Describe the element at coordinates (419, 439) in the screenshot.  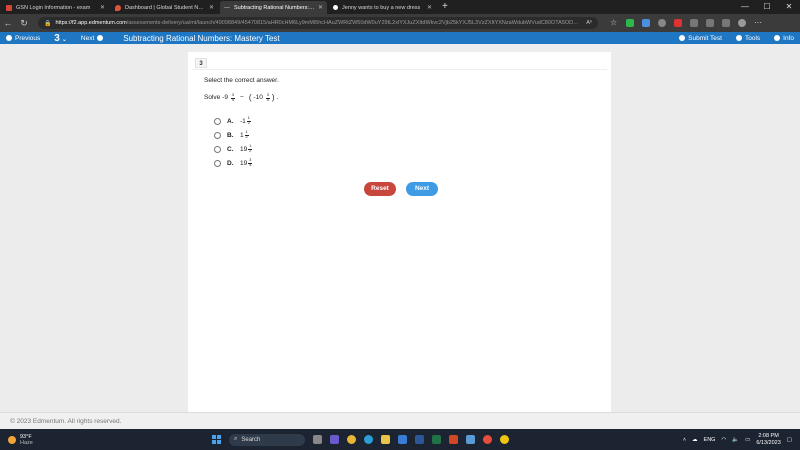
I see `word-icon` at that location.